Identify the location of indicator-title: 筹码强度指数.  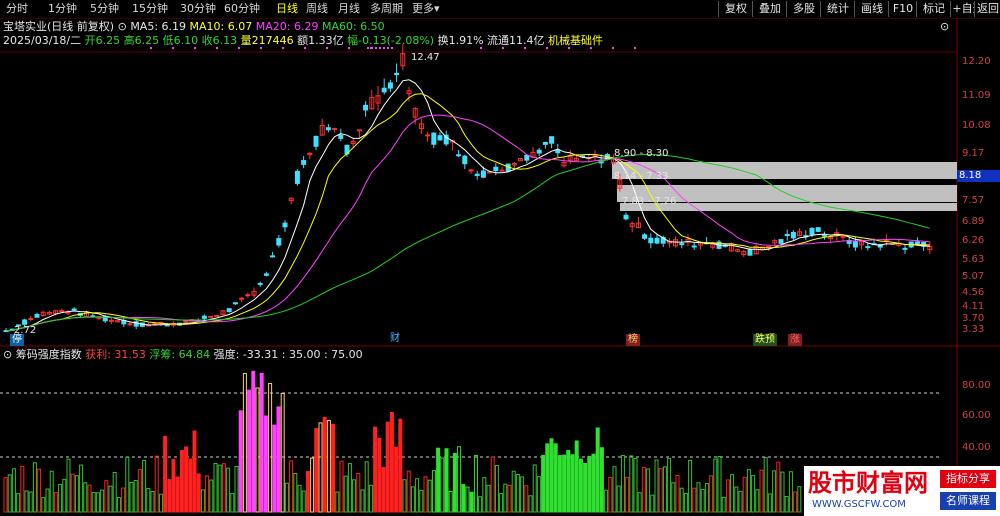
(49, 354).